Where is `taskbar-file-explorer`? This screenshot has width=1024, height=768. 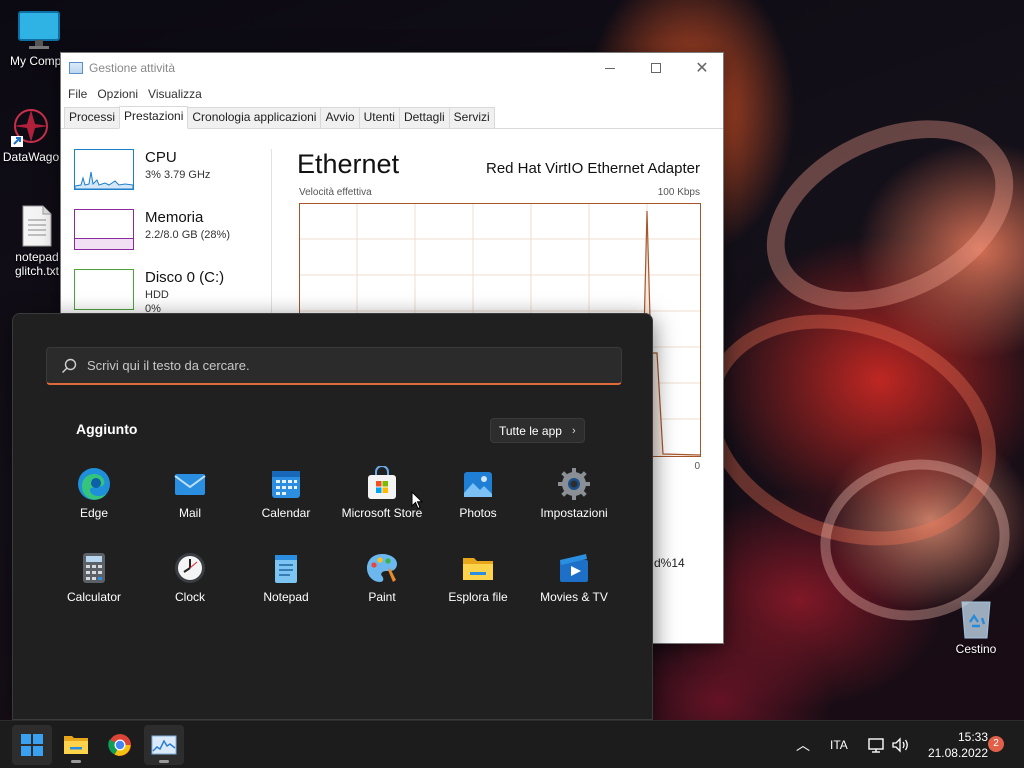 taskbar-file-explorer is located at coordinates (76, 745).